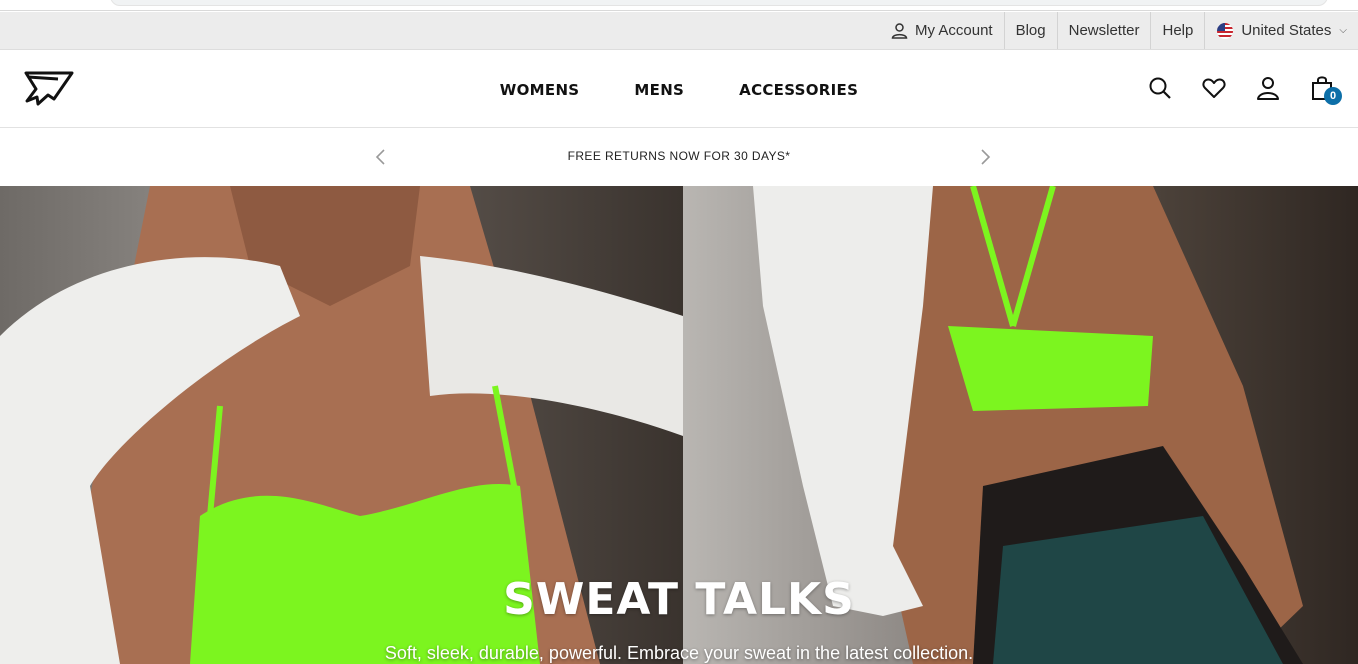  I want to click on blog-label: Blog, so click(1030, 30).